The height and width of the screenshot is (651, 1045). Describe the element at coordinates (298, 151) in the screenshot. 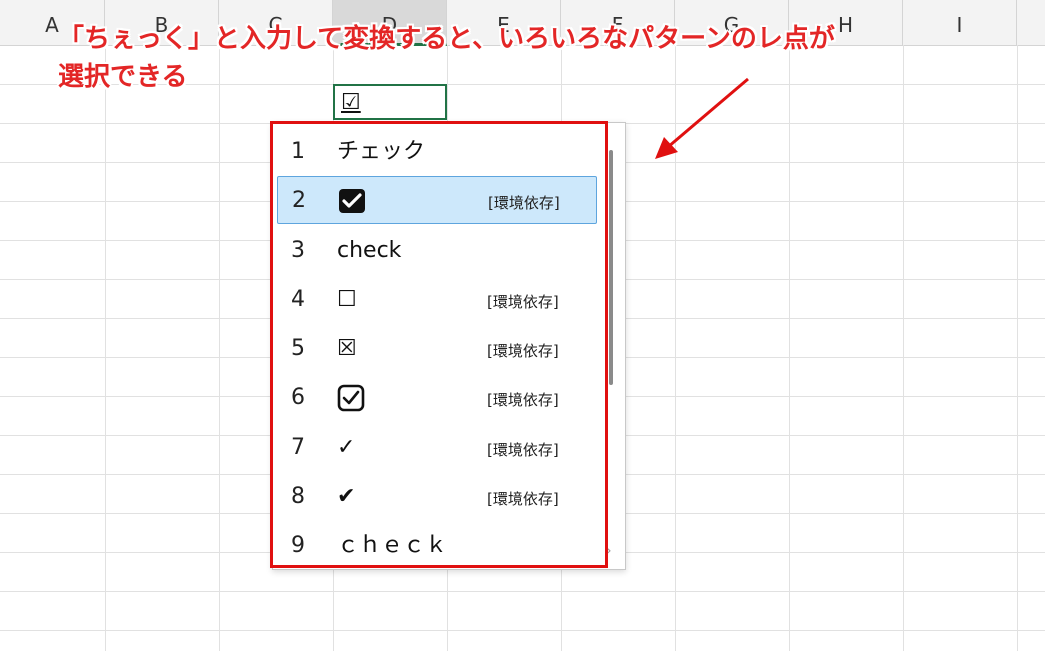

I see `candidate-number: 1` at that location.